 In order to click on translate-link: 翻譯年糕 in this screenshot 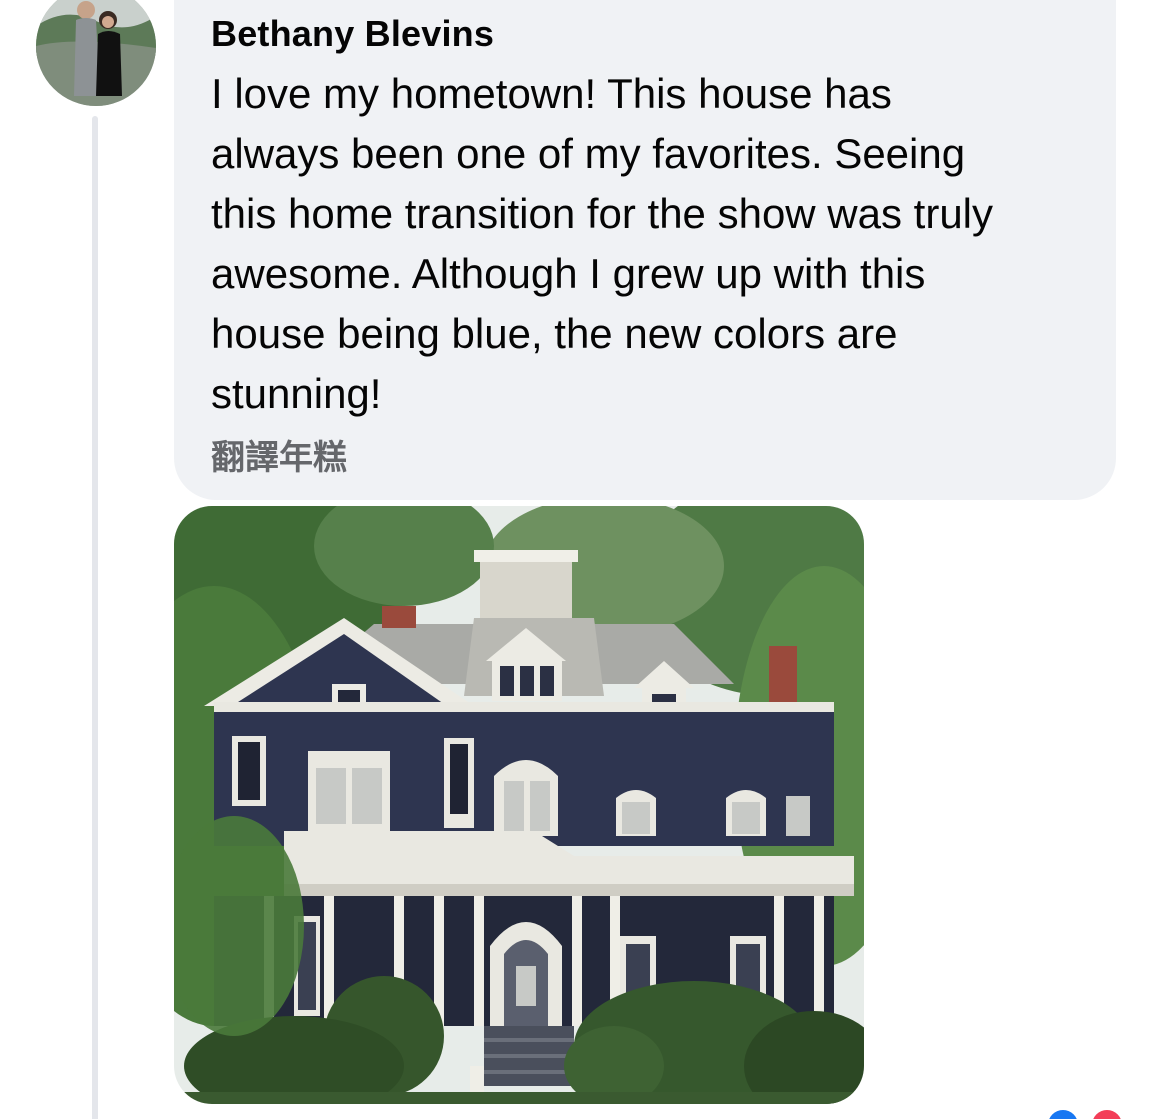, I will do `click(279, 458)`.